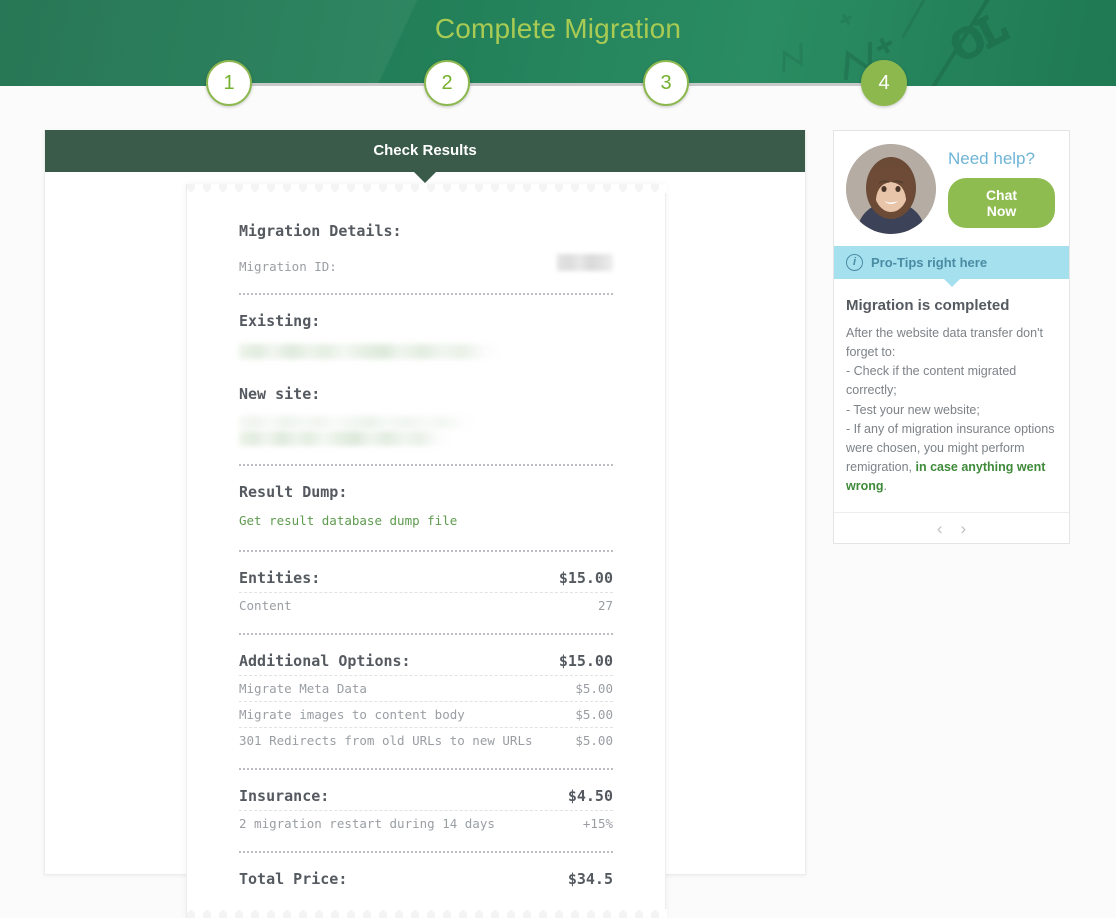 This screenshot has height=918, width=1116. I want to click on migration-id-label: Migration ID:, so click(288, 266).